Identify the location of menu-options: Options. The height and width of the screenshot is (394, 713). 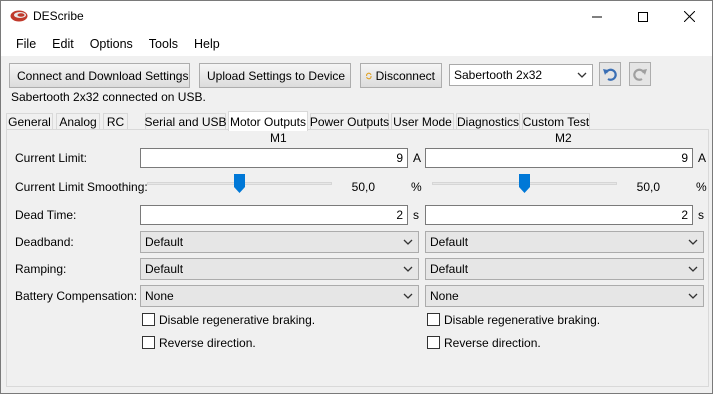
(111, 44).